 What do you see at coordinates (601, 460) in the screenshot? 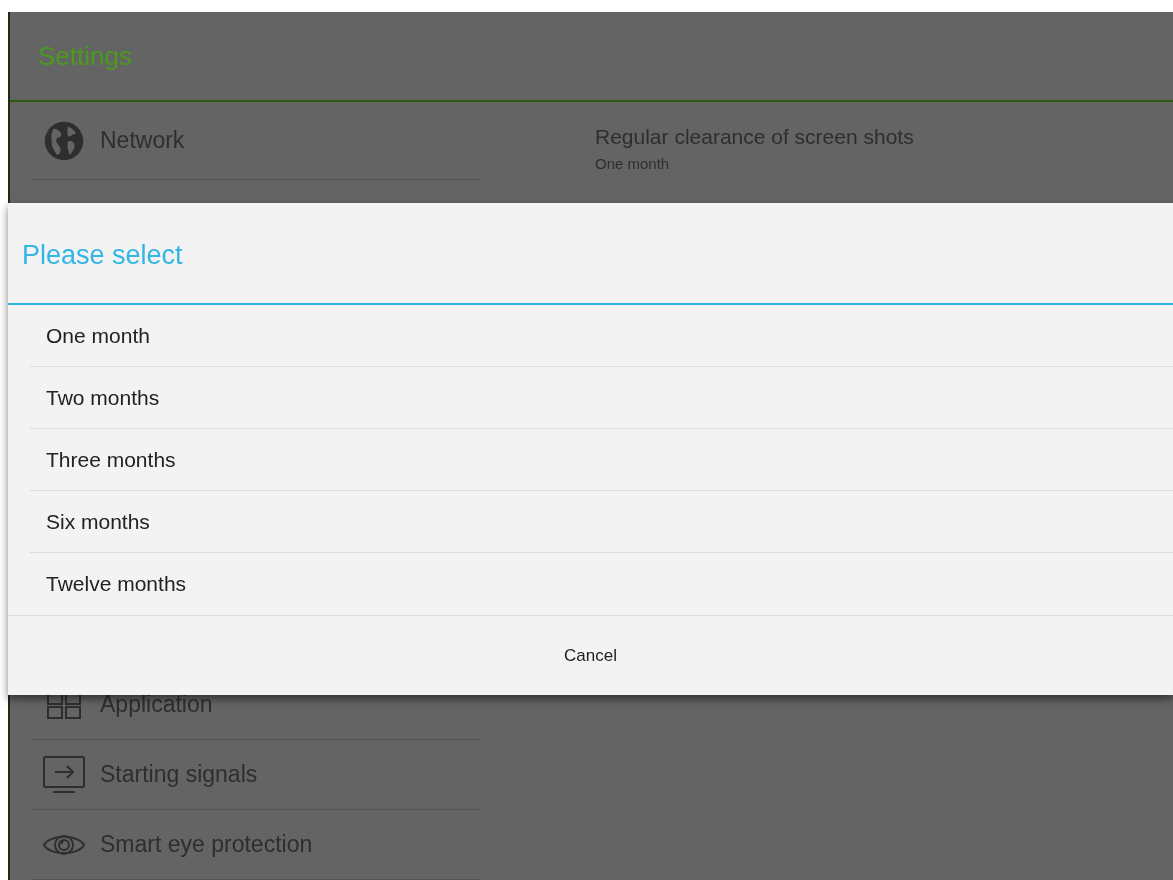
I see `option-item: Three months` at bounding box center [601, 460].